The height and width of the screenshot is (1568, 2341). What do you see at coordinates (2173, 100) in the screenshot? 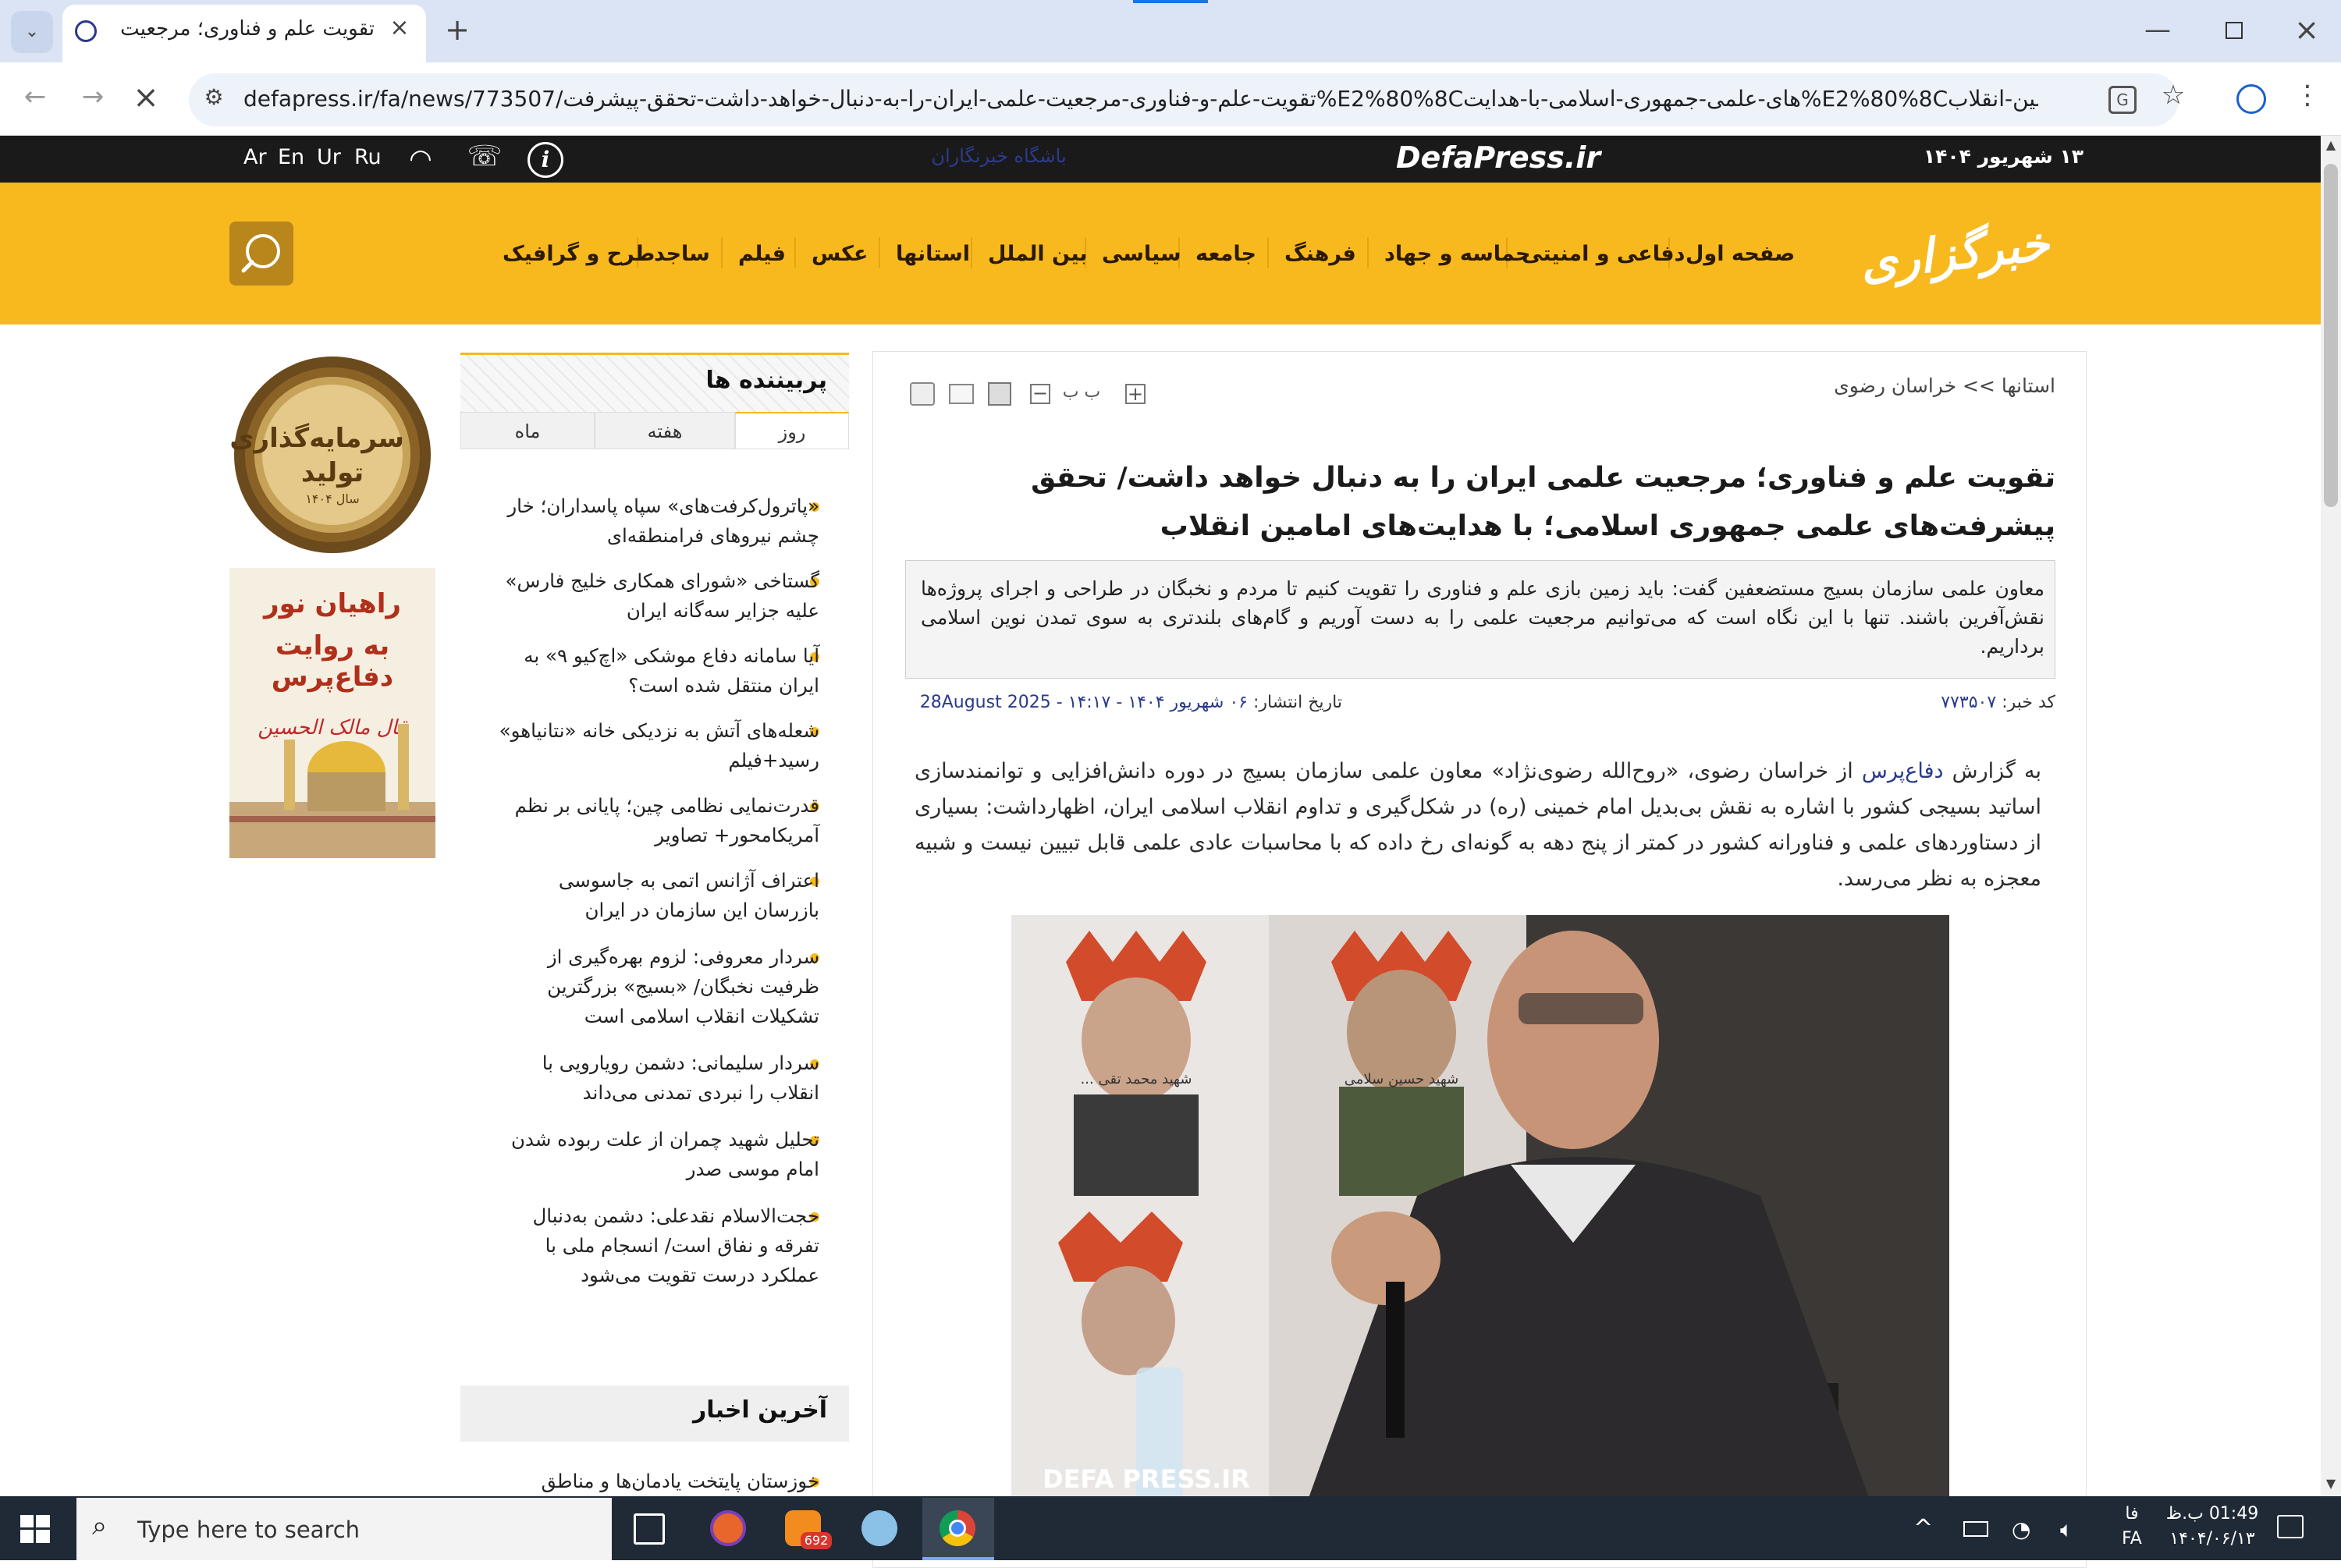
I see `bookmark-star-icon: ☆` at bounding box center [2173, 100].